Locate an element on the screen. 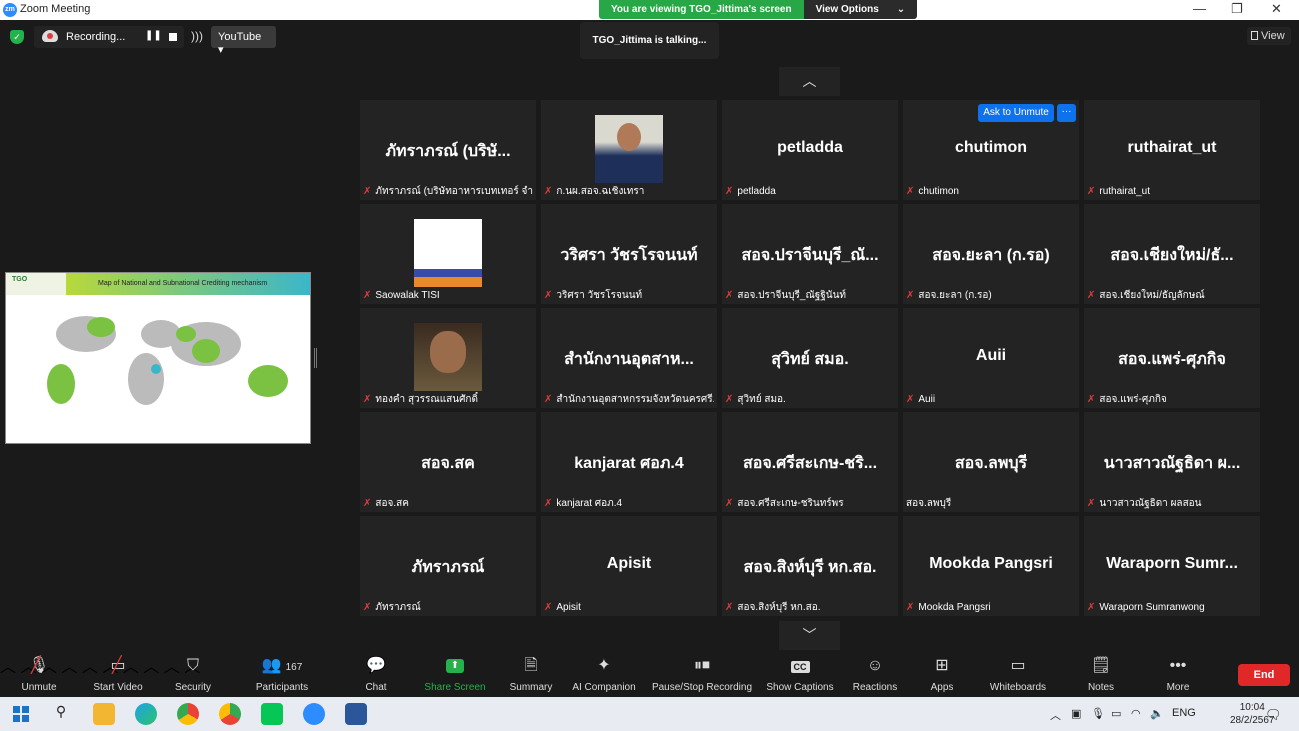 The image size is (1299, 731). close-window-button: ✕ is located at coordinates (1276, 9).